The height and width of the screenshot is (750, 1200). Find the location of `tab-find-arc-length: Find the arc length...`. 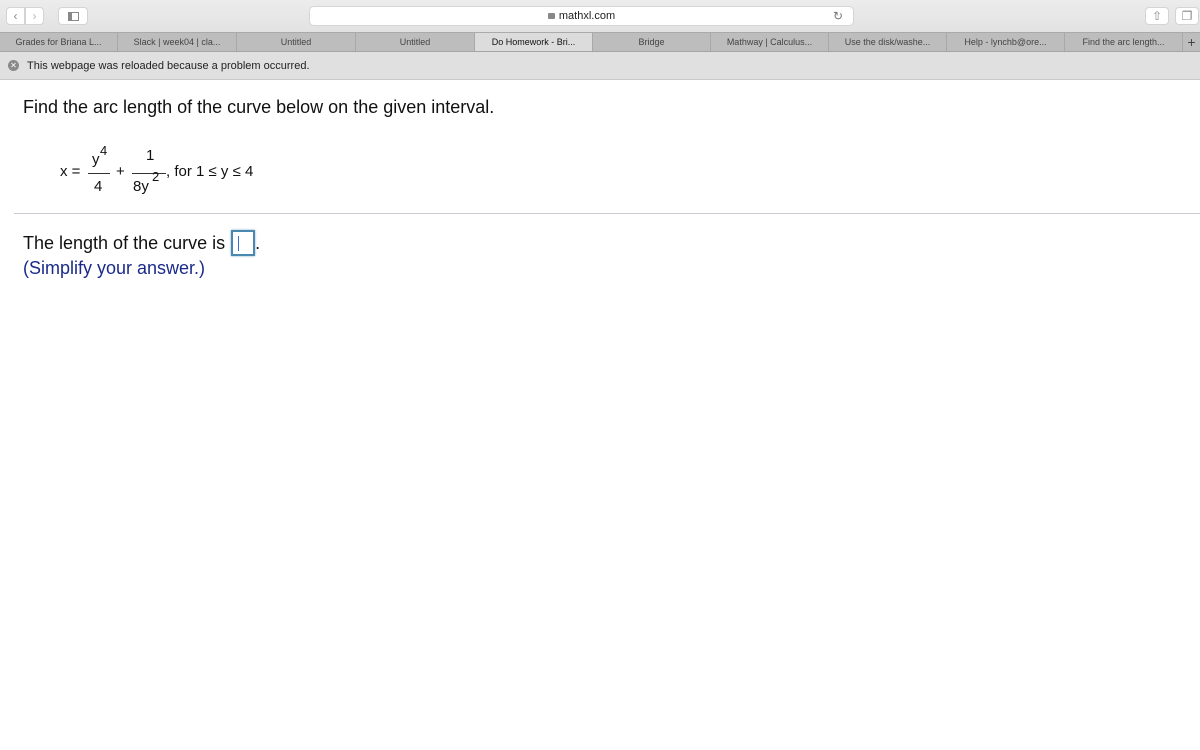

tab-find-arc-length: Find the arc length... is located at coordinates (1124, 42).